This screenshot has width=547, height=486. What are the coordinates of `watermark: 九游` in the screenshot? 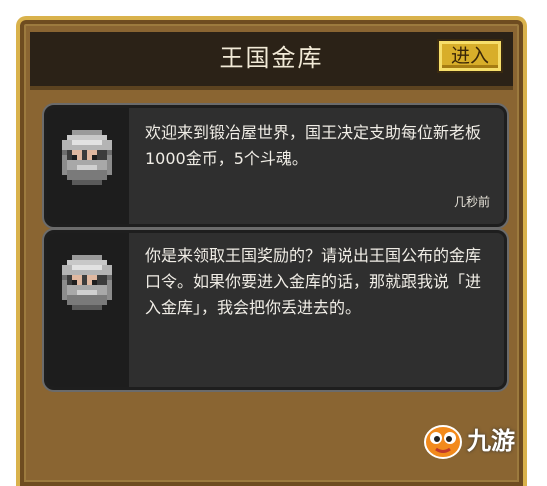 It's located at (480, 438).